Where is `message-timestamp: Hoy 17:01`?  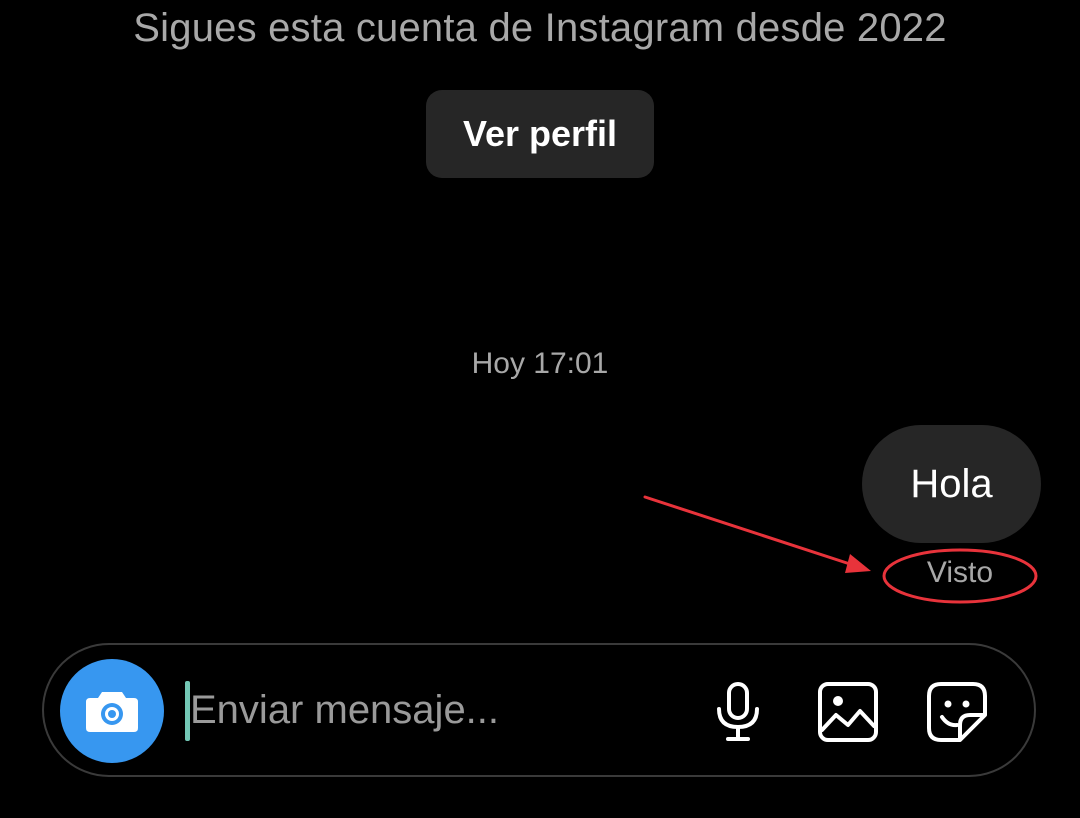
message-timestamp: Hoy 17:01 is located at coordinates (540, 363).